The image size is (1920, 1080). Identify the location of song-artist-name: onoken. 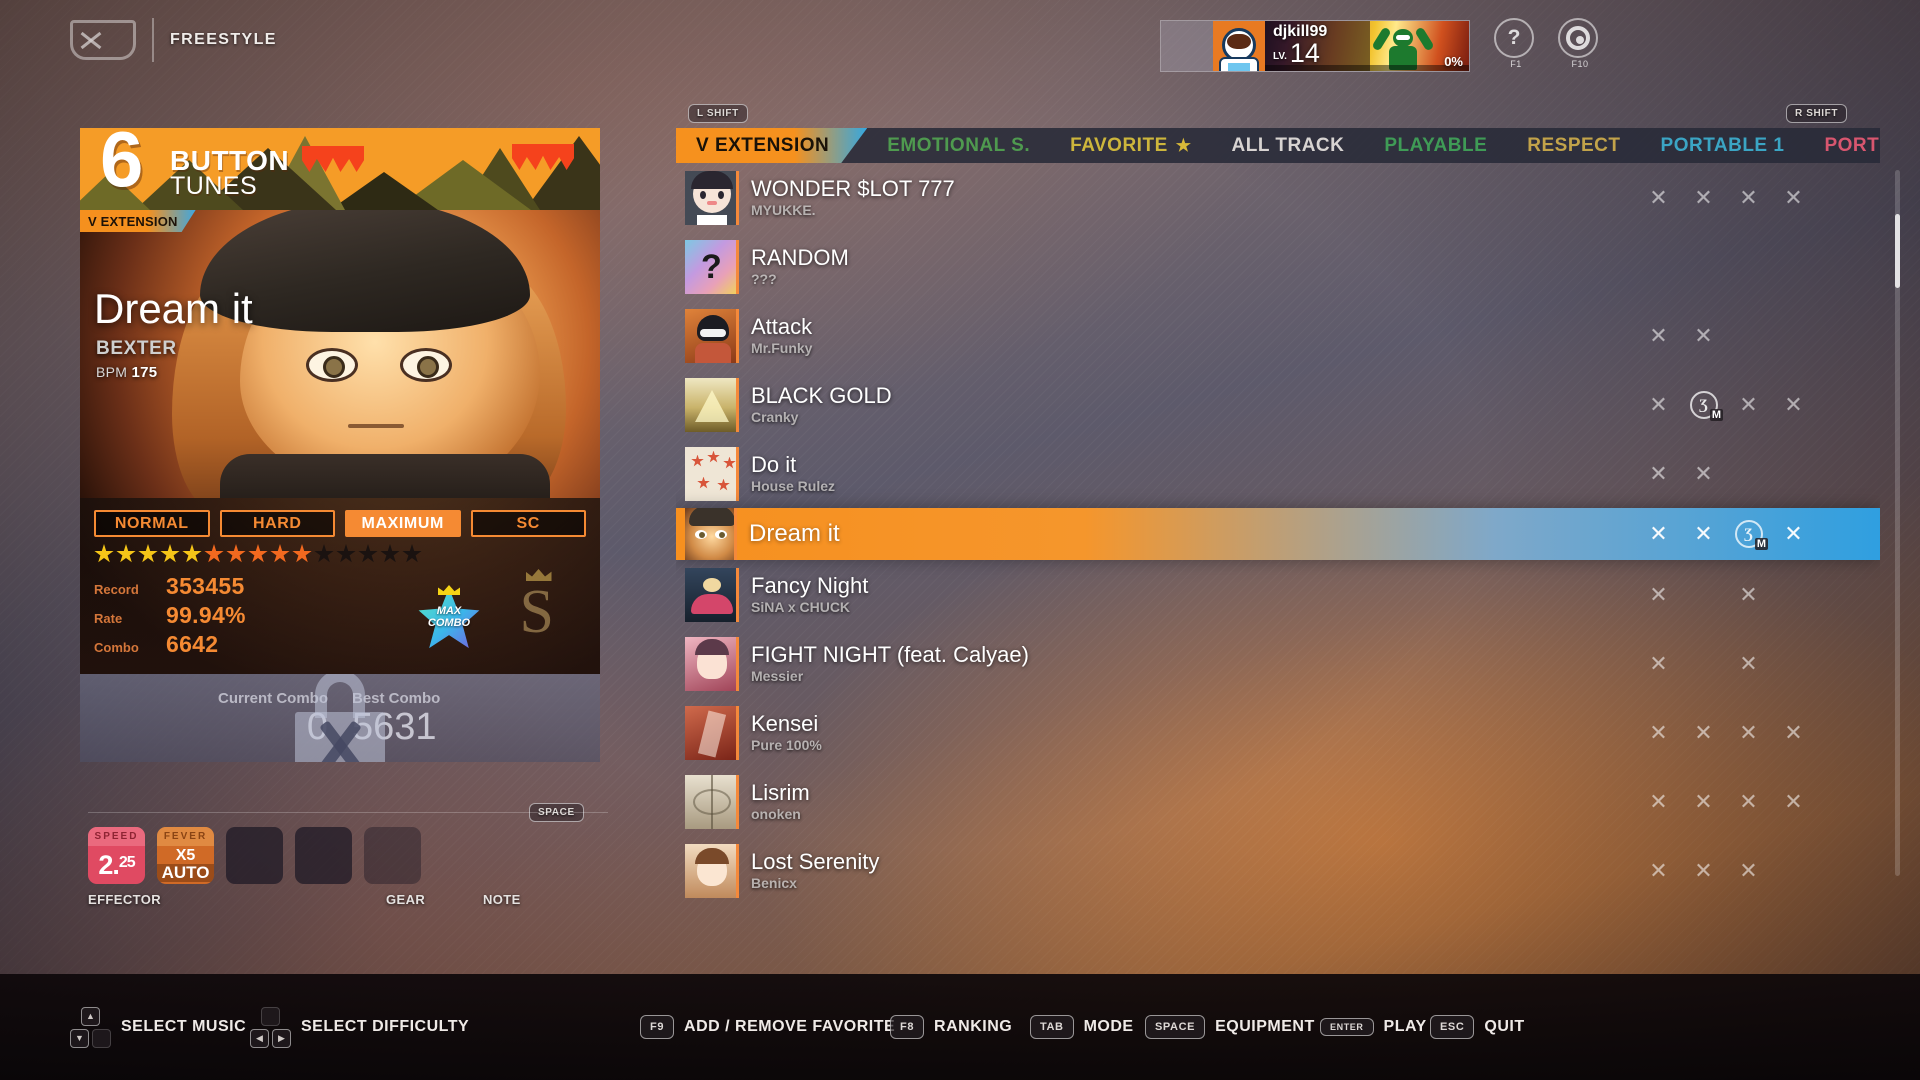
(776, 813).